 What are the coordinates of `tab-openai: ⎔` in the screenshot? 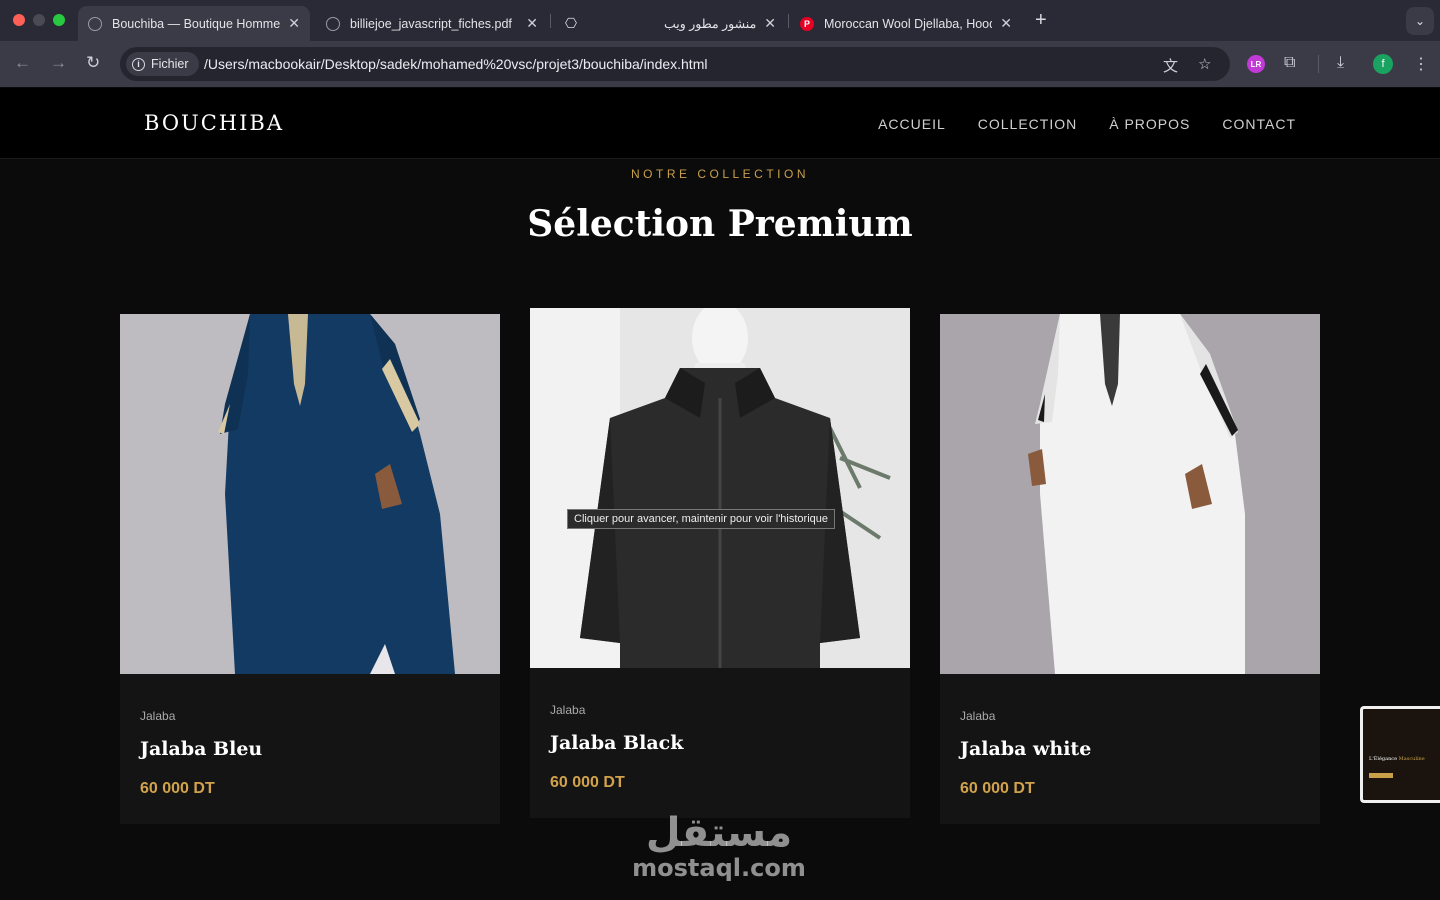 It's located at (574, 23).